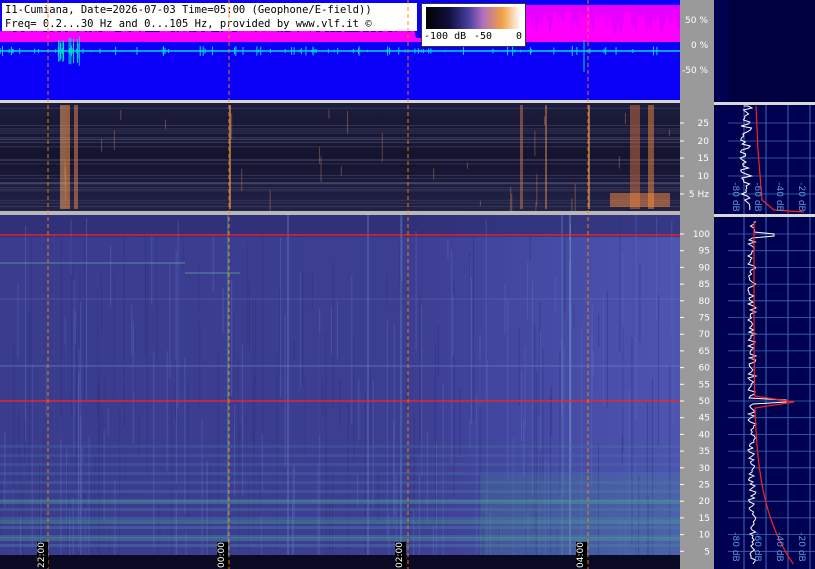 Image resolution: width=815 pixels, height=569 pixels. What do you see at coordinates (704, 319) in the screenshot?
I see `vlf-tick-label: 75` at bounding box center [704, 319].